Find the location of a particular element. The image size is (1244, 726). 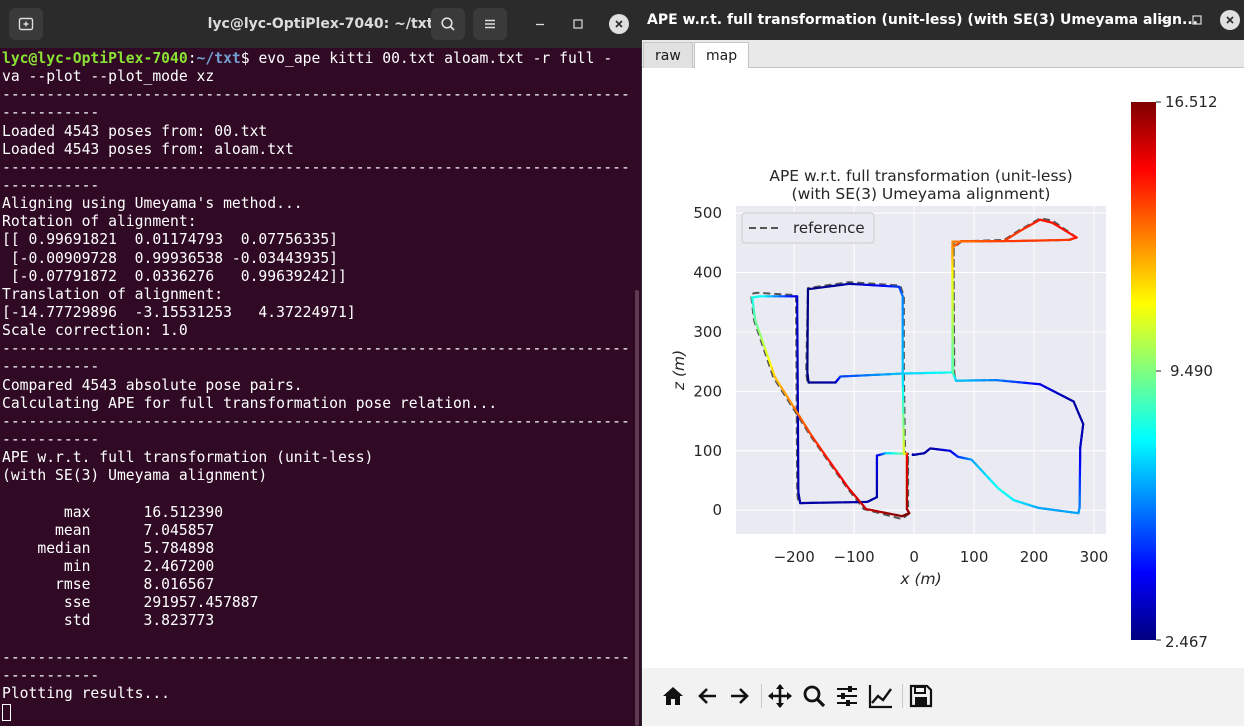

x-tick-label: 200 is located at coordinates (1034, 557).